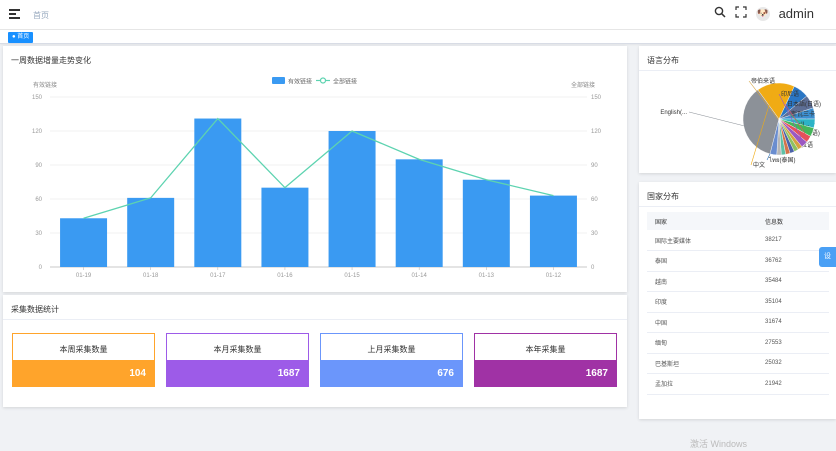 Image resolution: width=836 pixels, height=451 pixels. Describe the element at coordinates (545, 349) in the screenshot. I see `stat-label: 本年采集量` at that location.